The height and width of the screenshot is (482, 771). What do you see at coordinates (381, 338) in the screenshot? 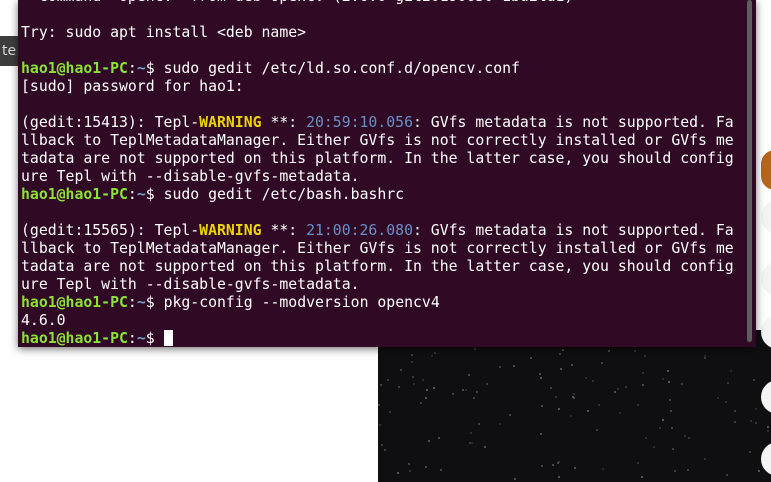
I see `prompt-line: hao1@hao1-PC:~$` at bounding box center [381, 338].